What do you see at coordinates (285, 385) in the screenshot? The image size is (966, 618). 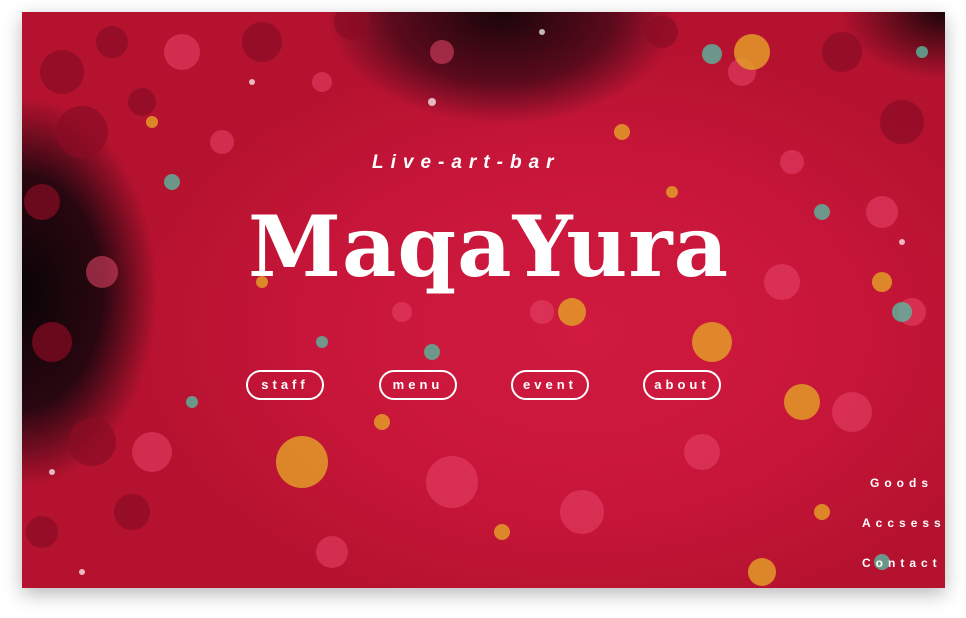 I see `nav-staff-button: staff` at bounding box center [285, 385].